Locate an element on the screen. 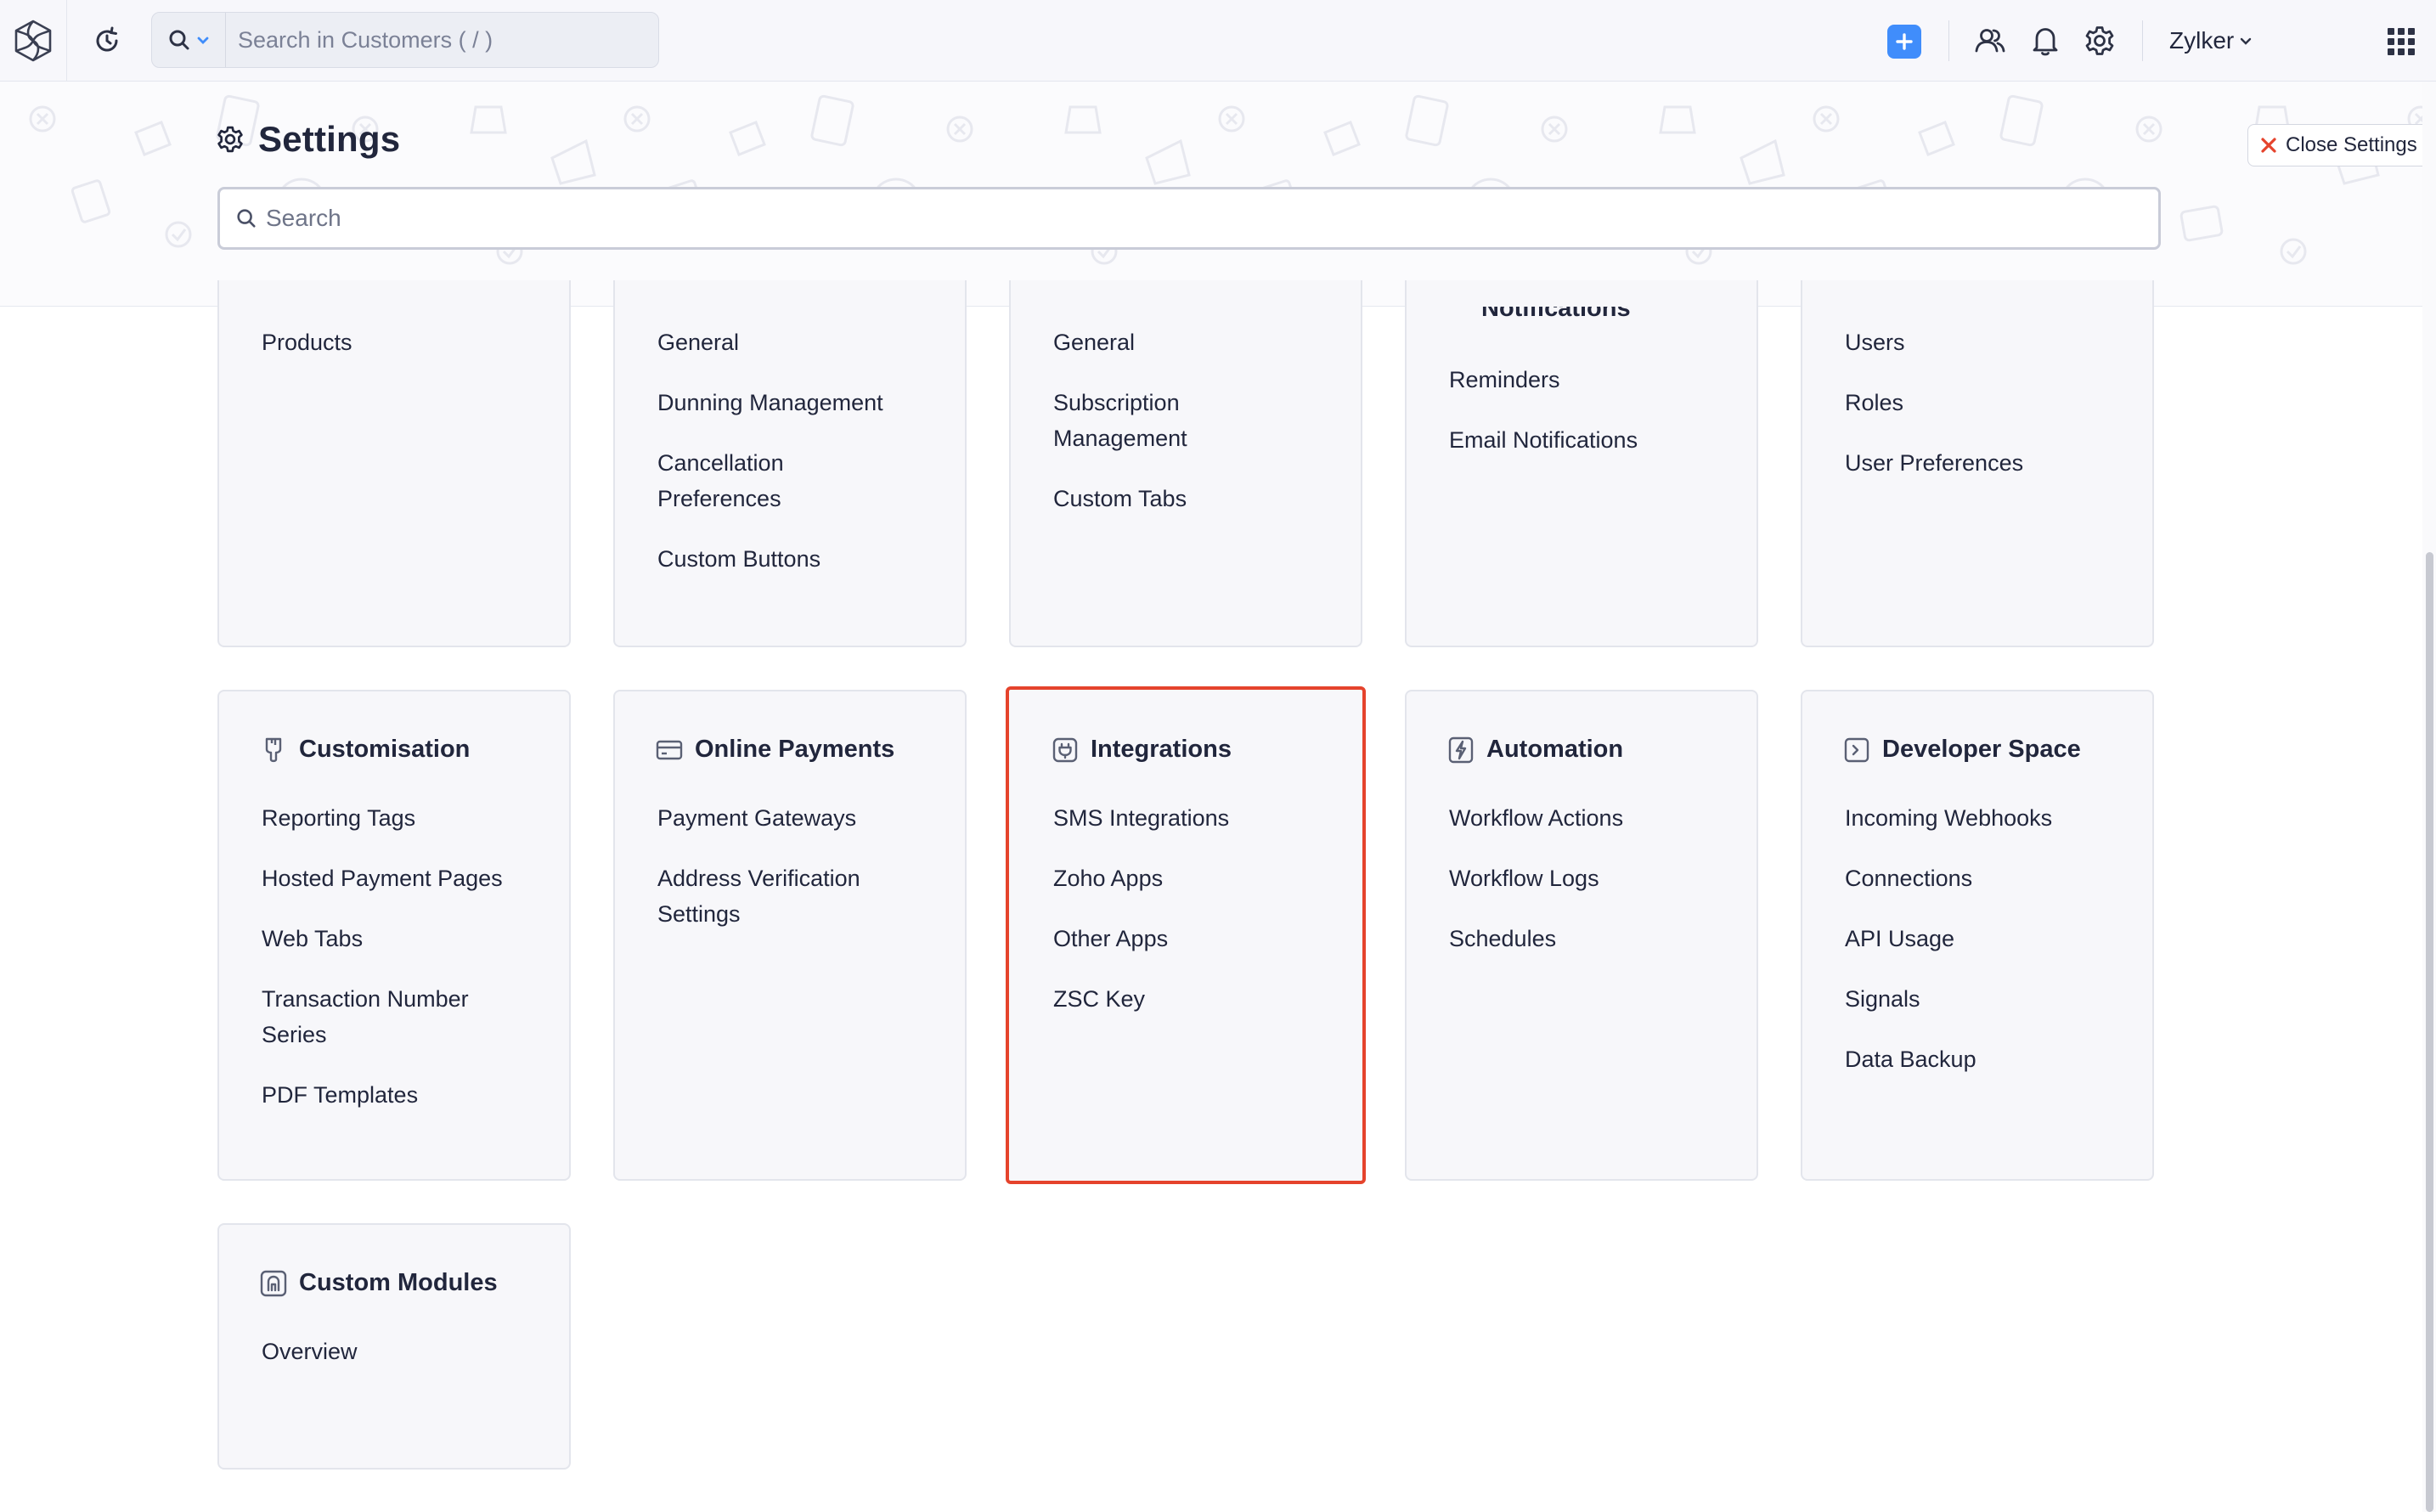 The height and width of the screenshot is (1512, 2436). recent-history-button is located at coordinates (107, 41).